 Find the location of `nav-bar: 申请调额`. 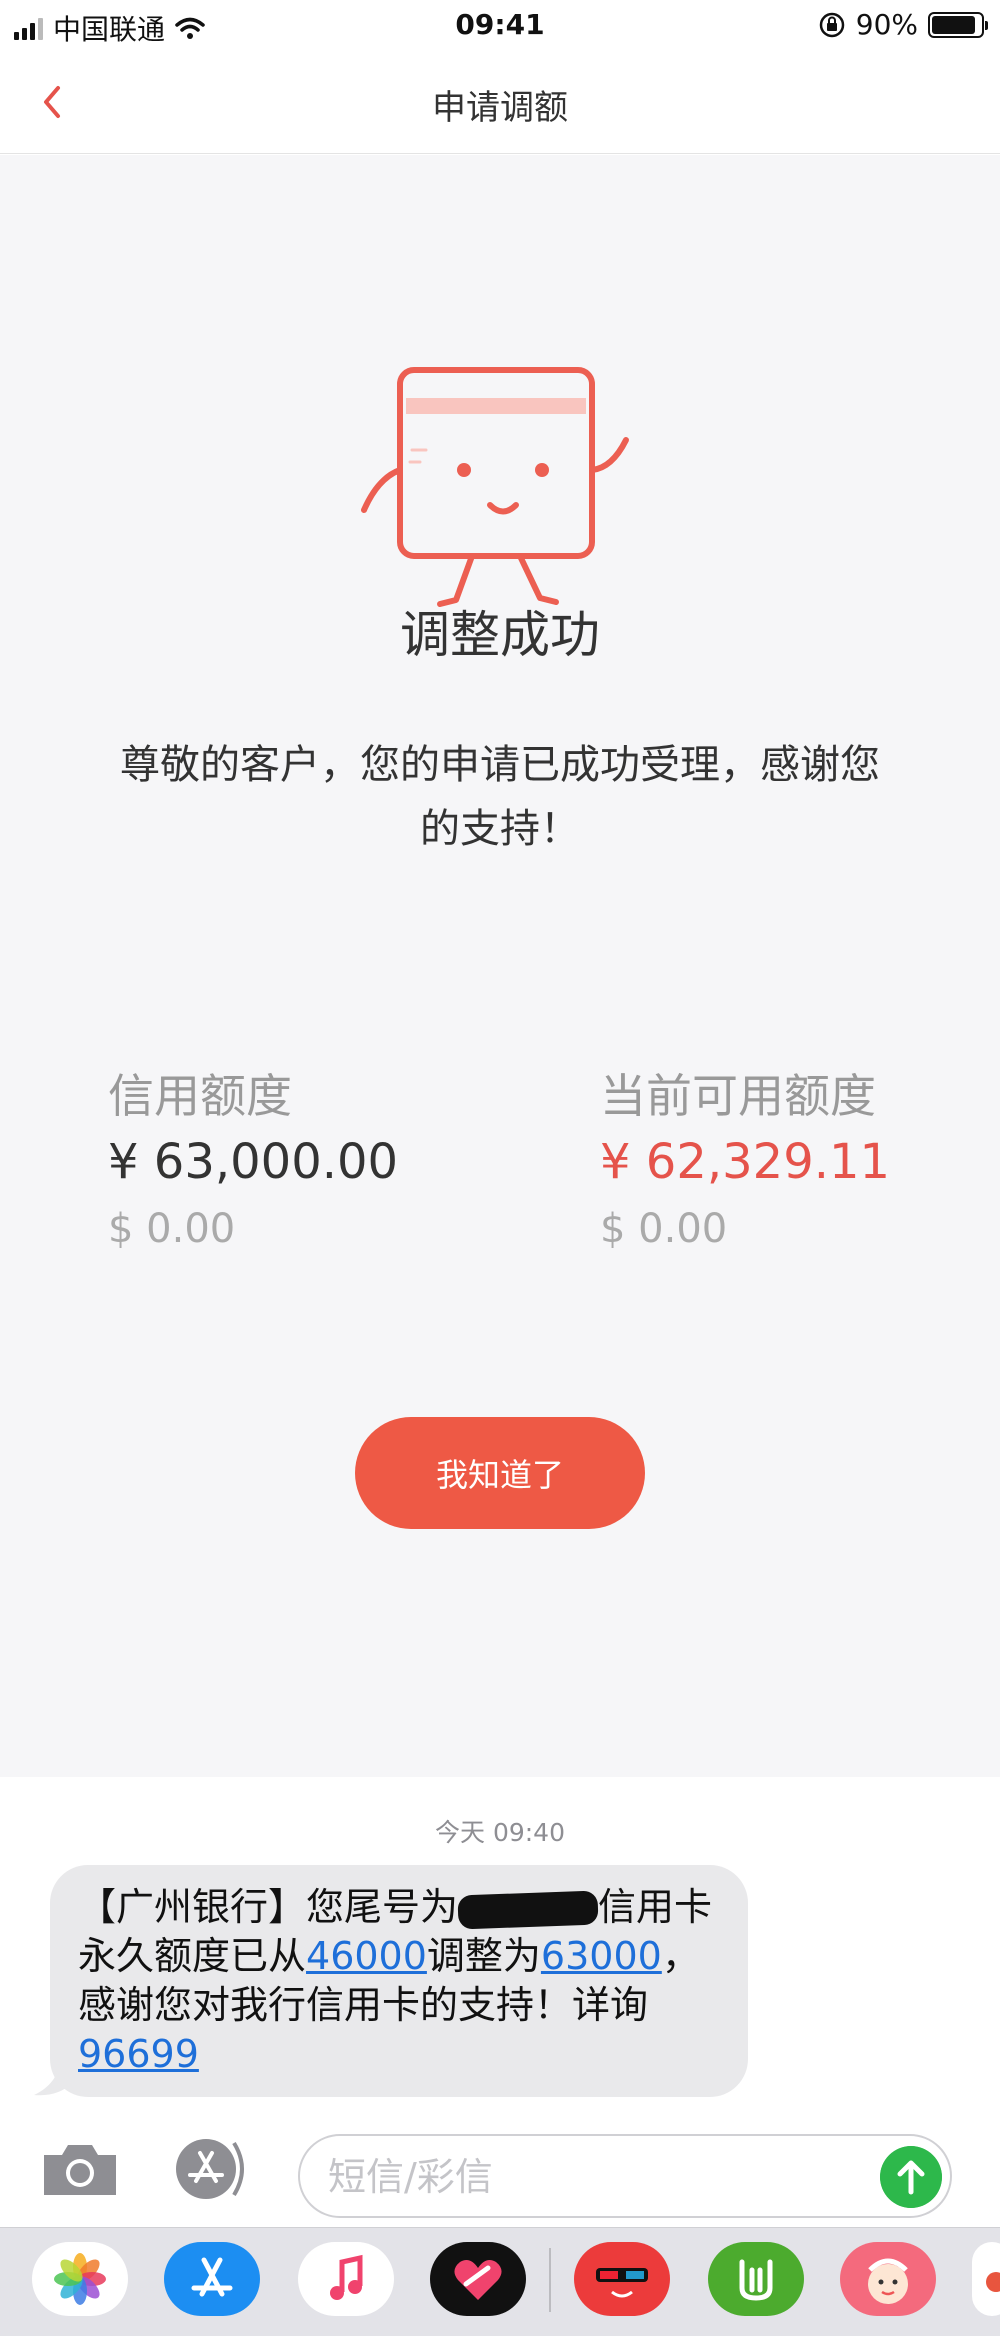

nav-bar: 申请调额 is located at coordinates (500, 102).